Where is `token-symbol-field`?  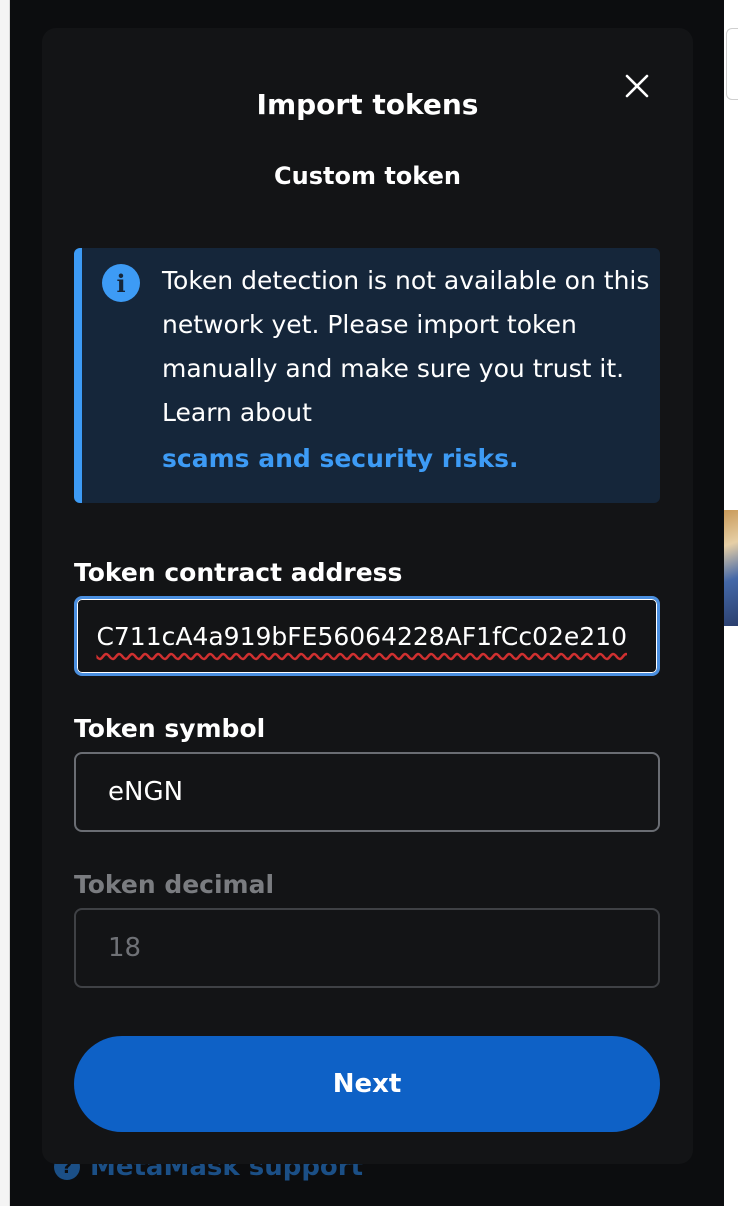
token-symbol-field is located at coordinates (367, 792).